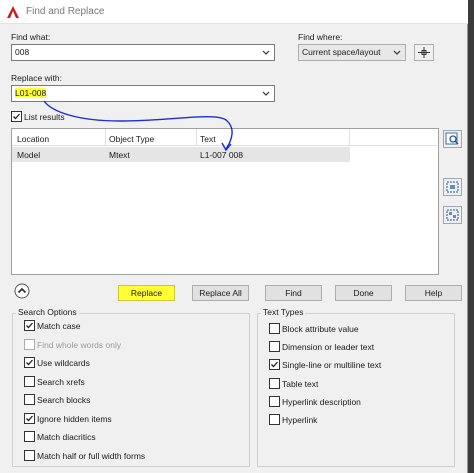  I want to click on help-button: Help, so click(433, 293).